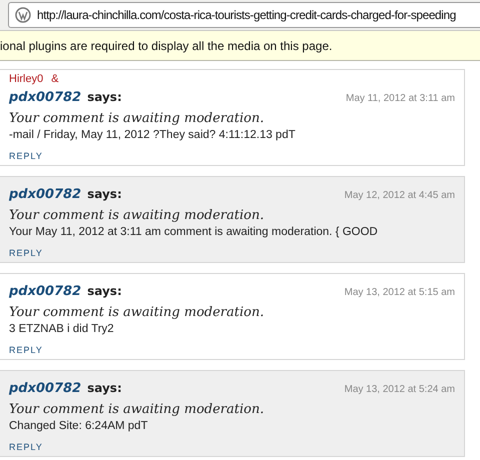  Describe the element at coordinates (194, 232) in the screenshot. I see `comment-text: Your May 11, 2012 at 3:11 am comment is awaiting moderation. { GOOD` at that location.